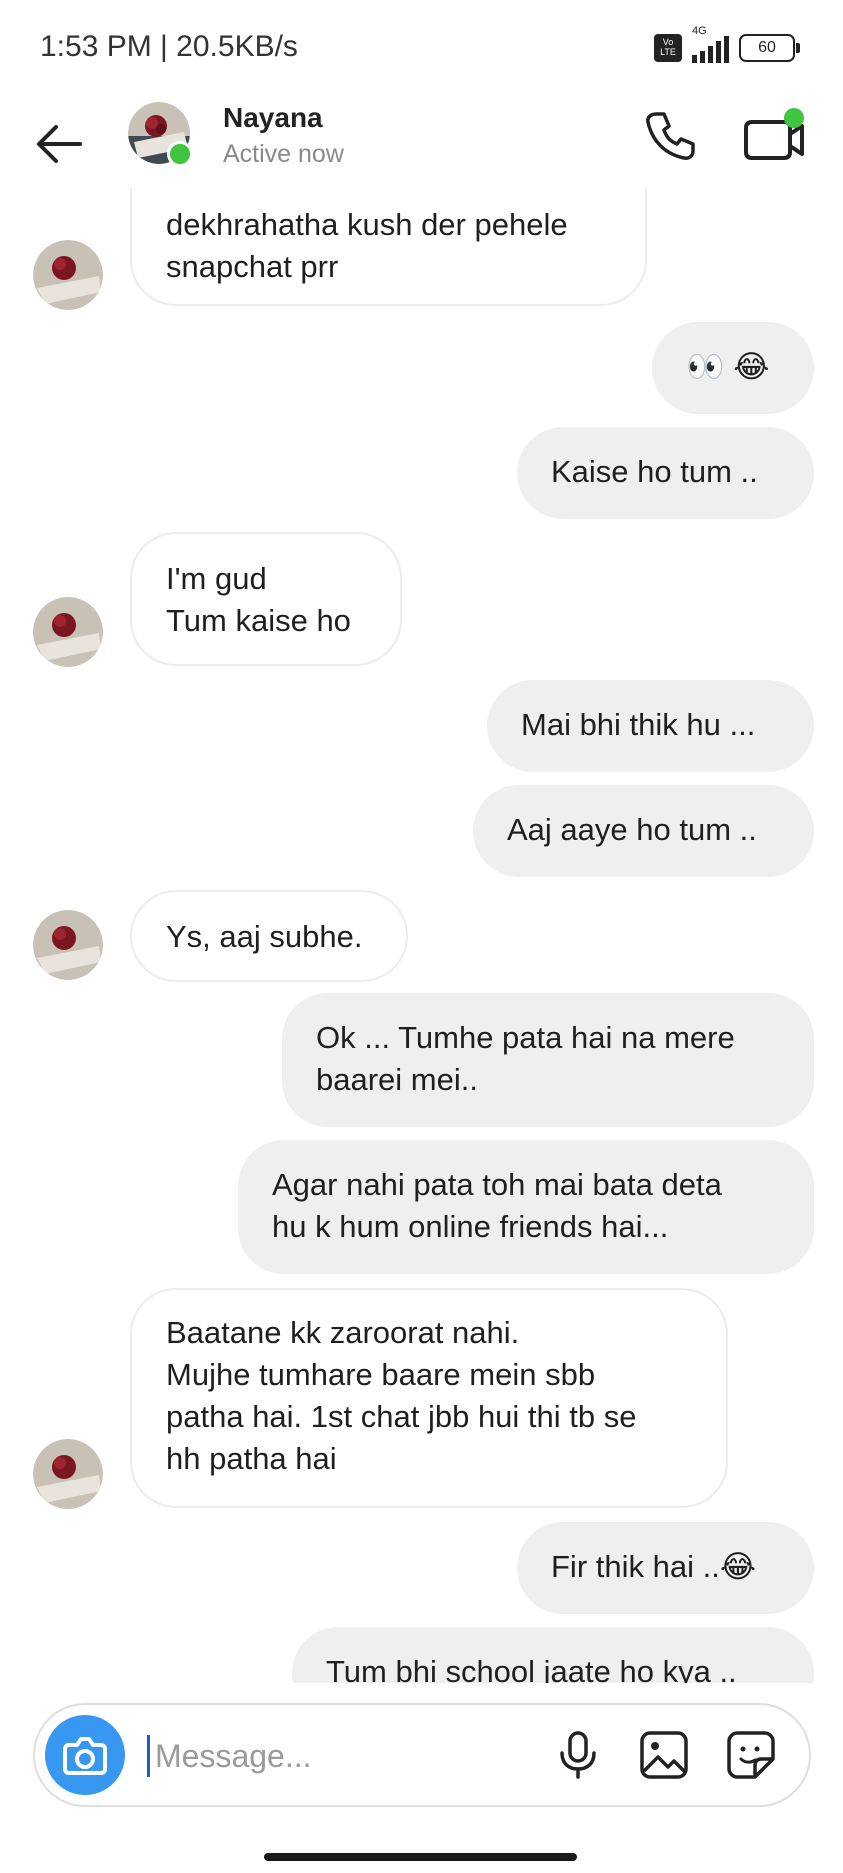  Describe the element at coordinates (388, 247) in the screenshot. I see `message-bubble: dekhrahatha kush der pehele snapchat prr` at that location.